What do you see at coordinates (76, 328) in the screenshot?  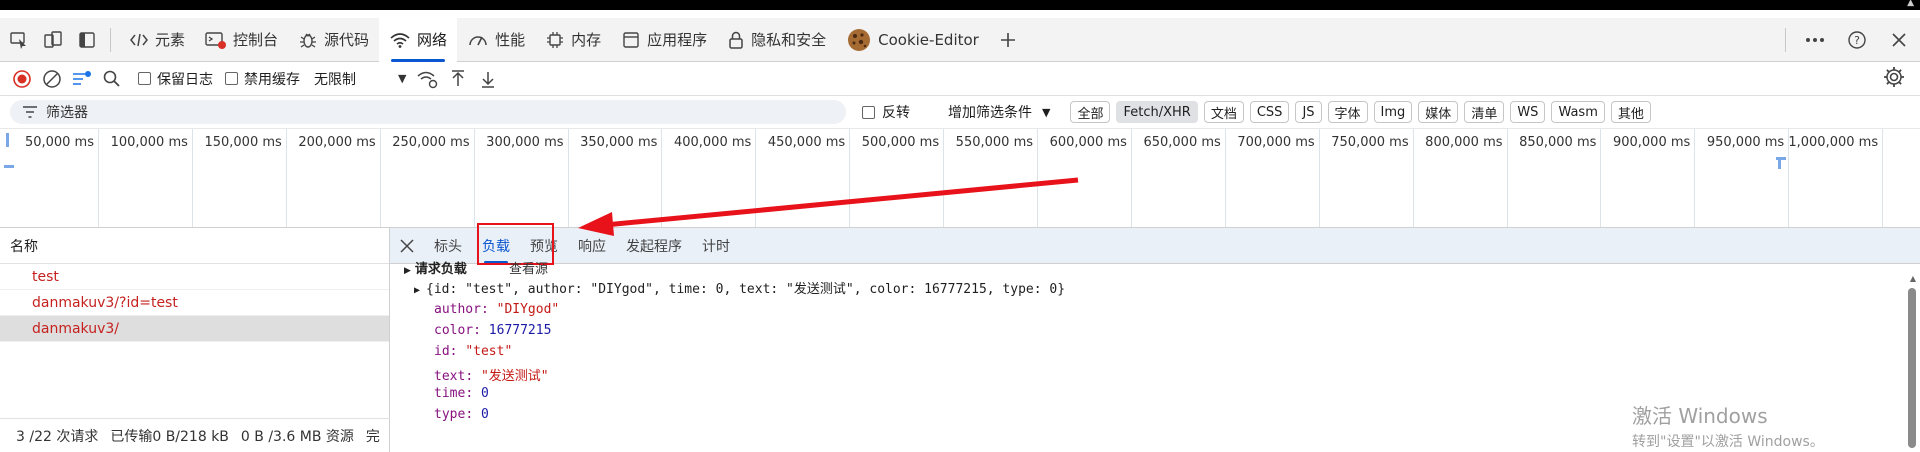 I see `request-name: danmakuv3/` at bounding box center [76, 328].